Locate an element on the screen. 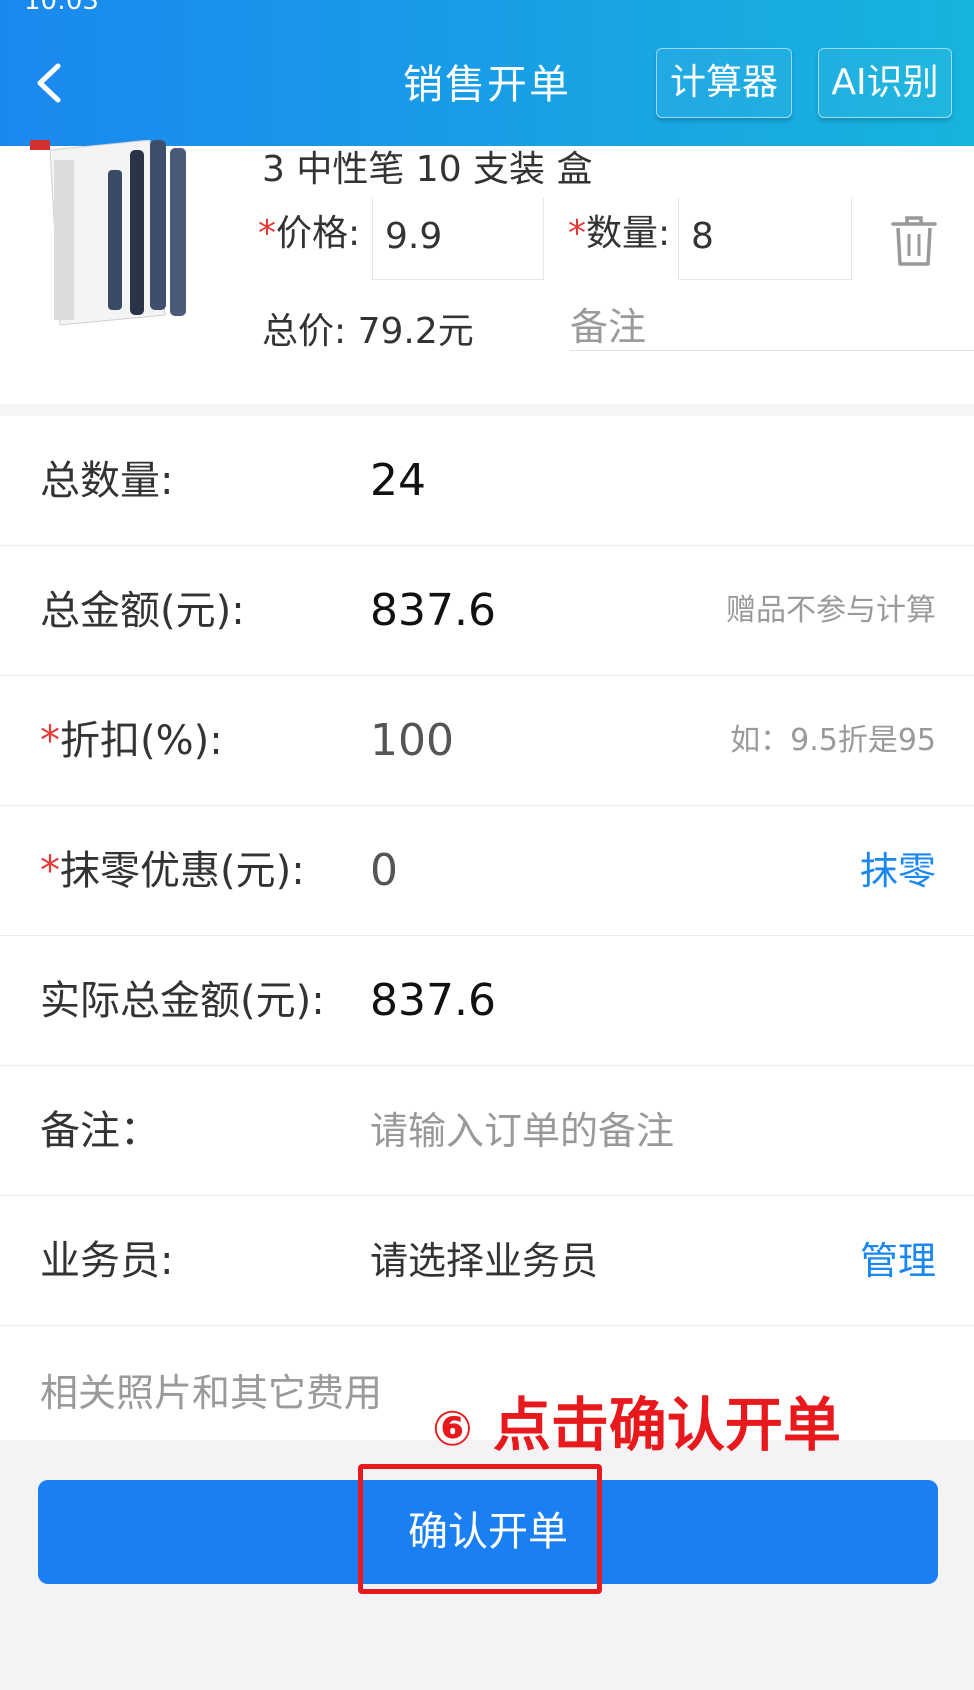 Image resolution: width=974 pixels, height=1690 pixels. manage-link: 管理 is located at coordinates (898, 1261).